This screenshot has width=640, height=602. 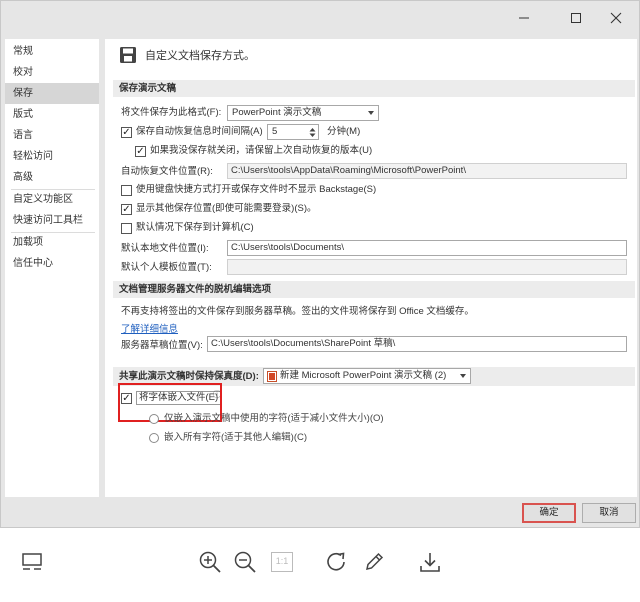 What do you see at coordinates (126, 228) in the screenshot?
I see `save-to-computer-checkbox` at bounding box center [126, 228].